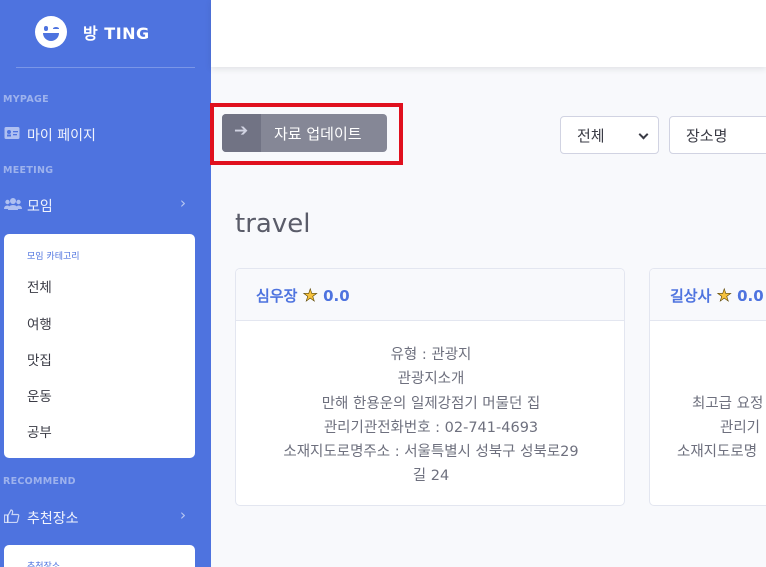 The width and height of the screenshot is (766, 567). Describe the element at coordinates (99, 556) in the screenshot. I see `recommend-menu: 추천장소` at that location.